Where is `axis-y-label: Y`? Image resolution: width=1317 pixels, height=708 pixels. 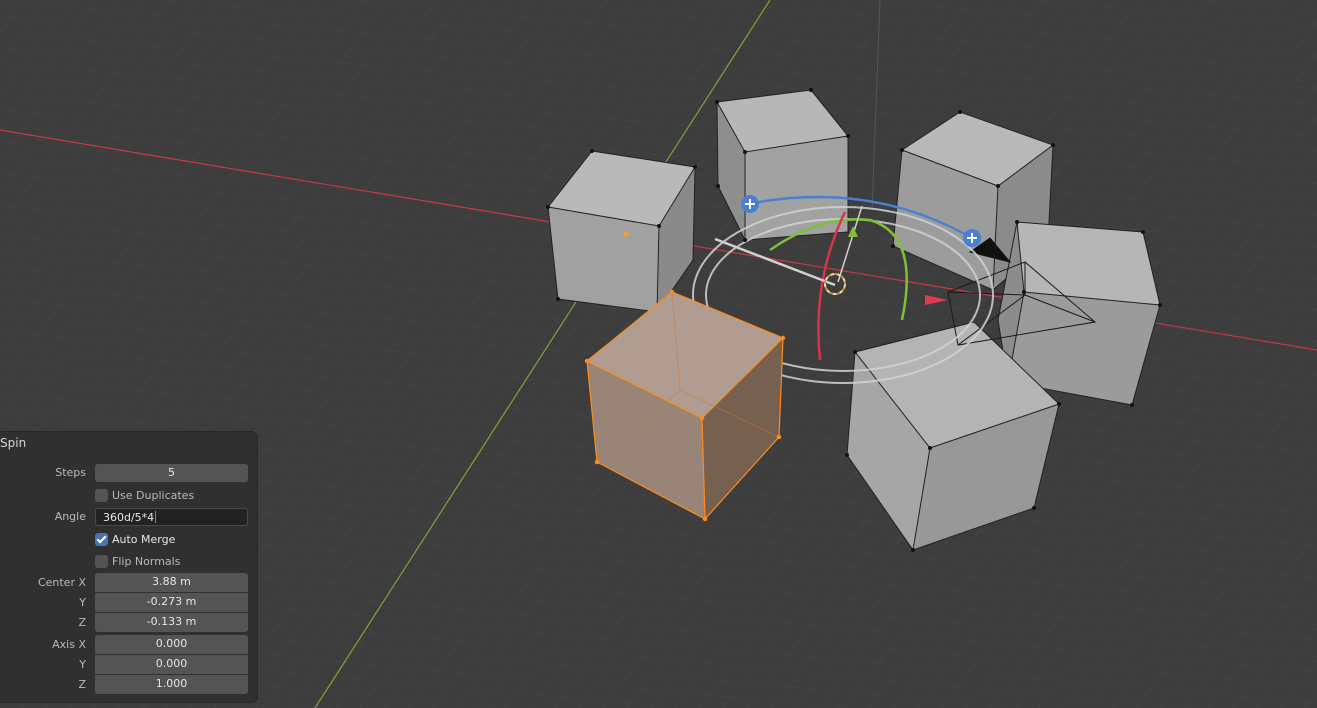 axis-y-label: Y is located at coordinates (82, 664).